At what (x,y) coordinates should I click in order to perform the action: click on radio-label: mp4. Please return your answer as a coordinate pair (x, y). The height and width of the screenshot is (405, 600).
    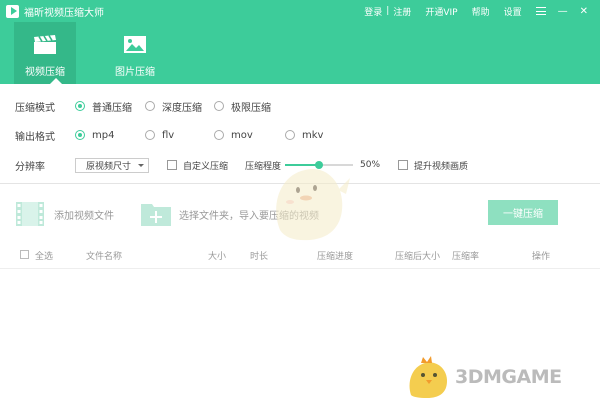
    Looking at the image, I should click on (103, 135).